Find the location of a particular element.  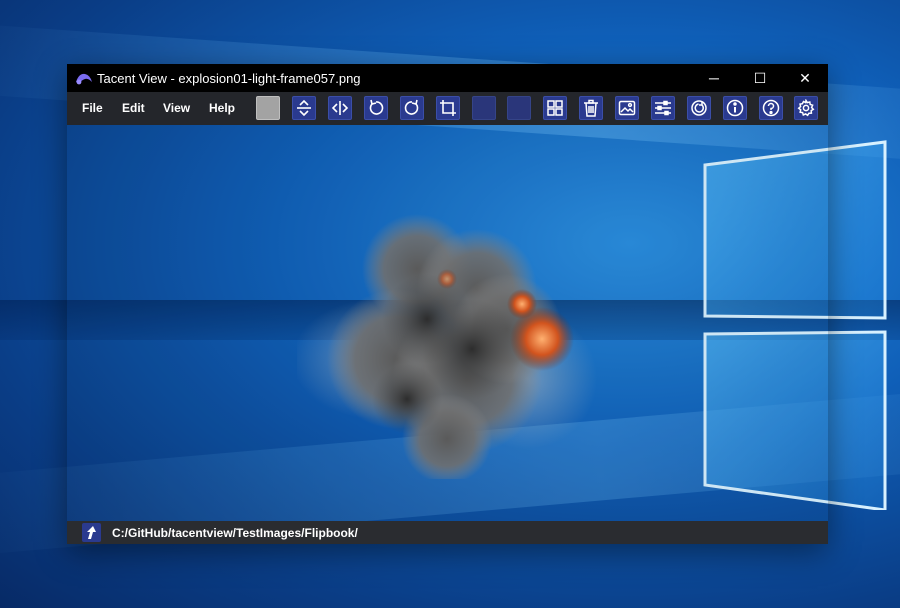

settings-button is located at coordinates (806, 108).